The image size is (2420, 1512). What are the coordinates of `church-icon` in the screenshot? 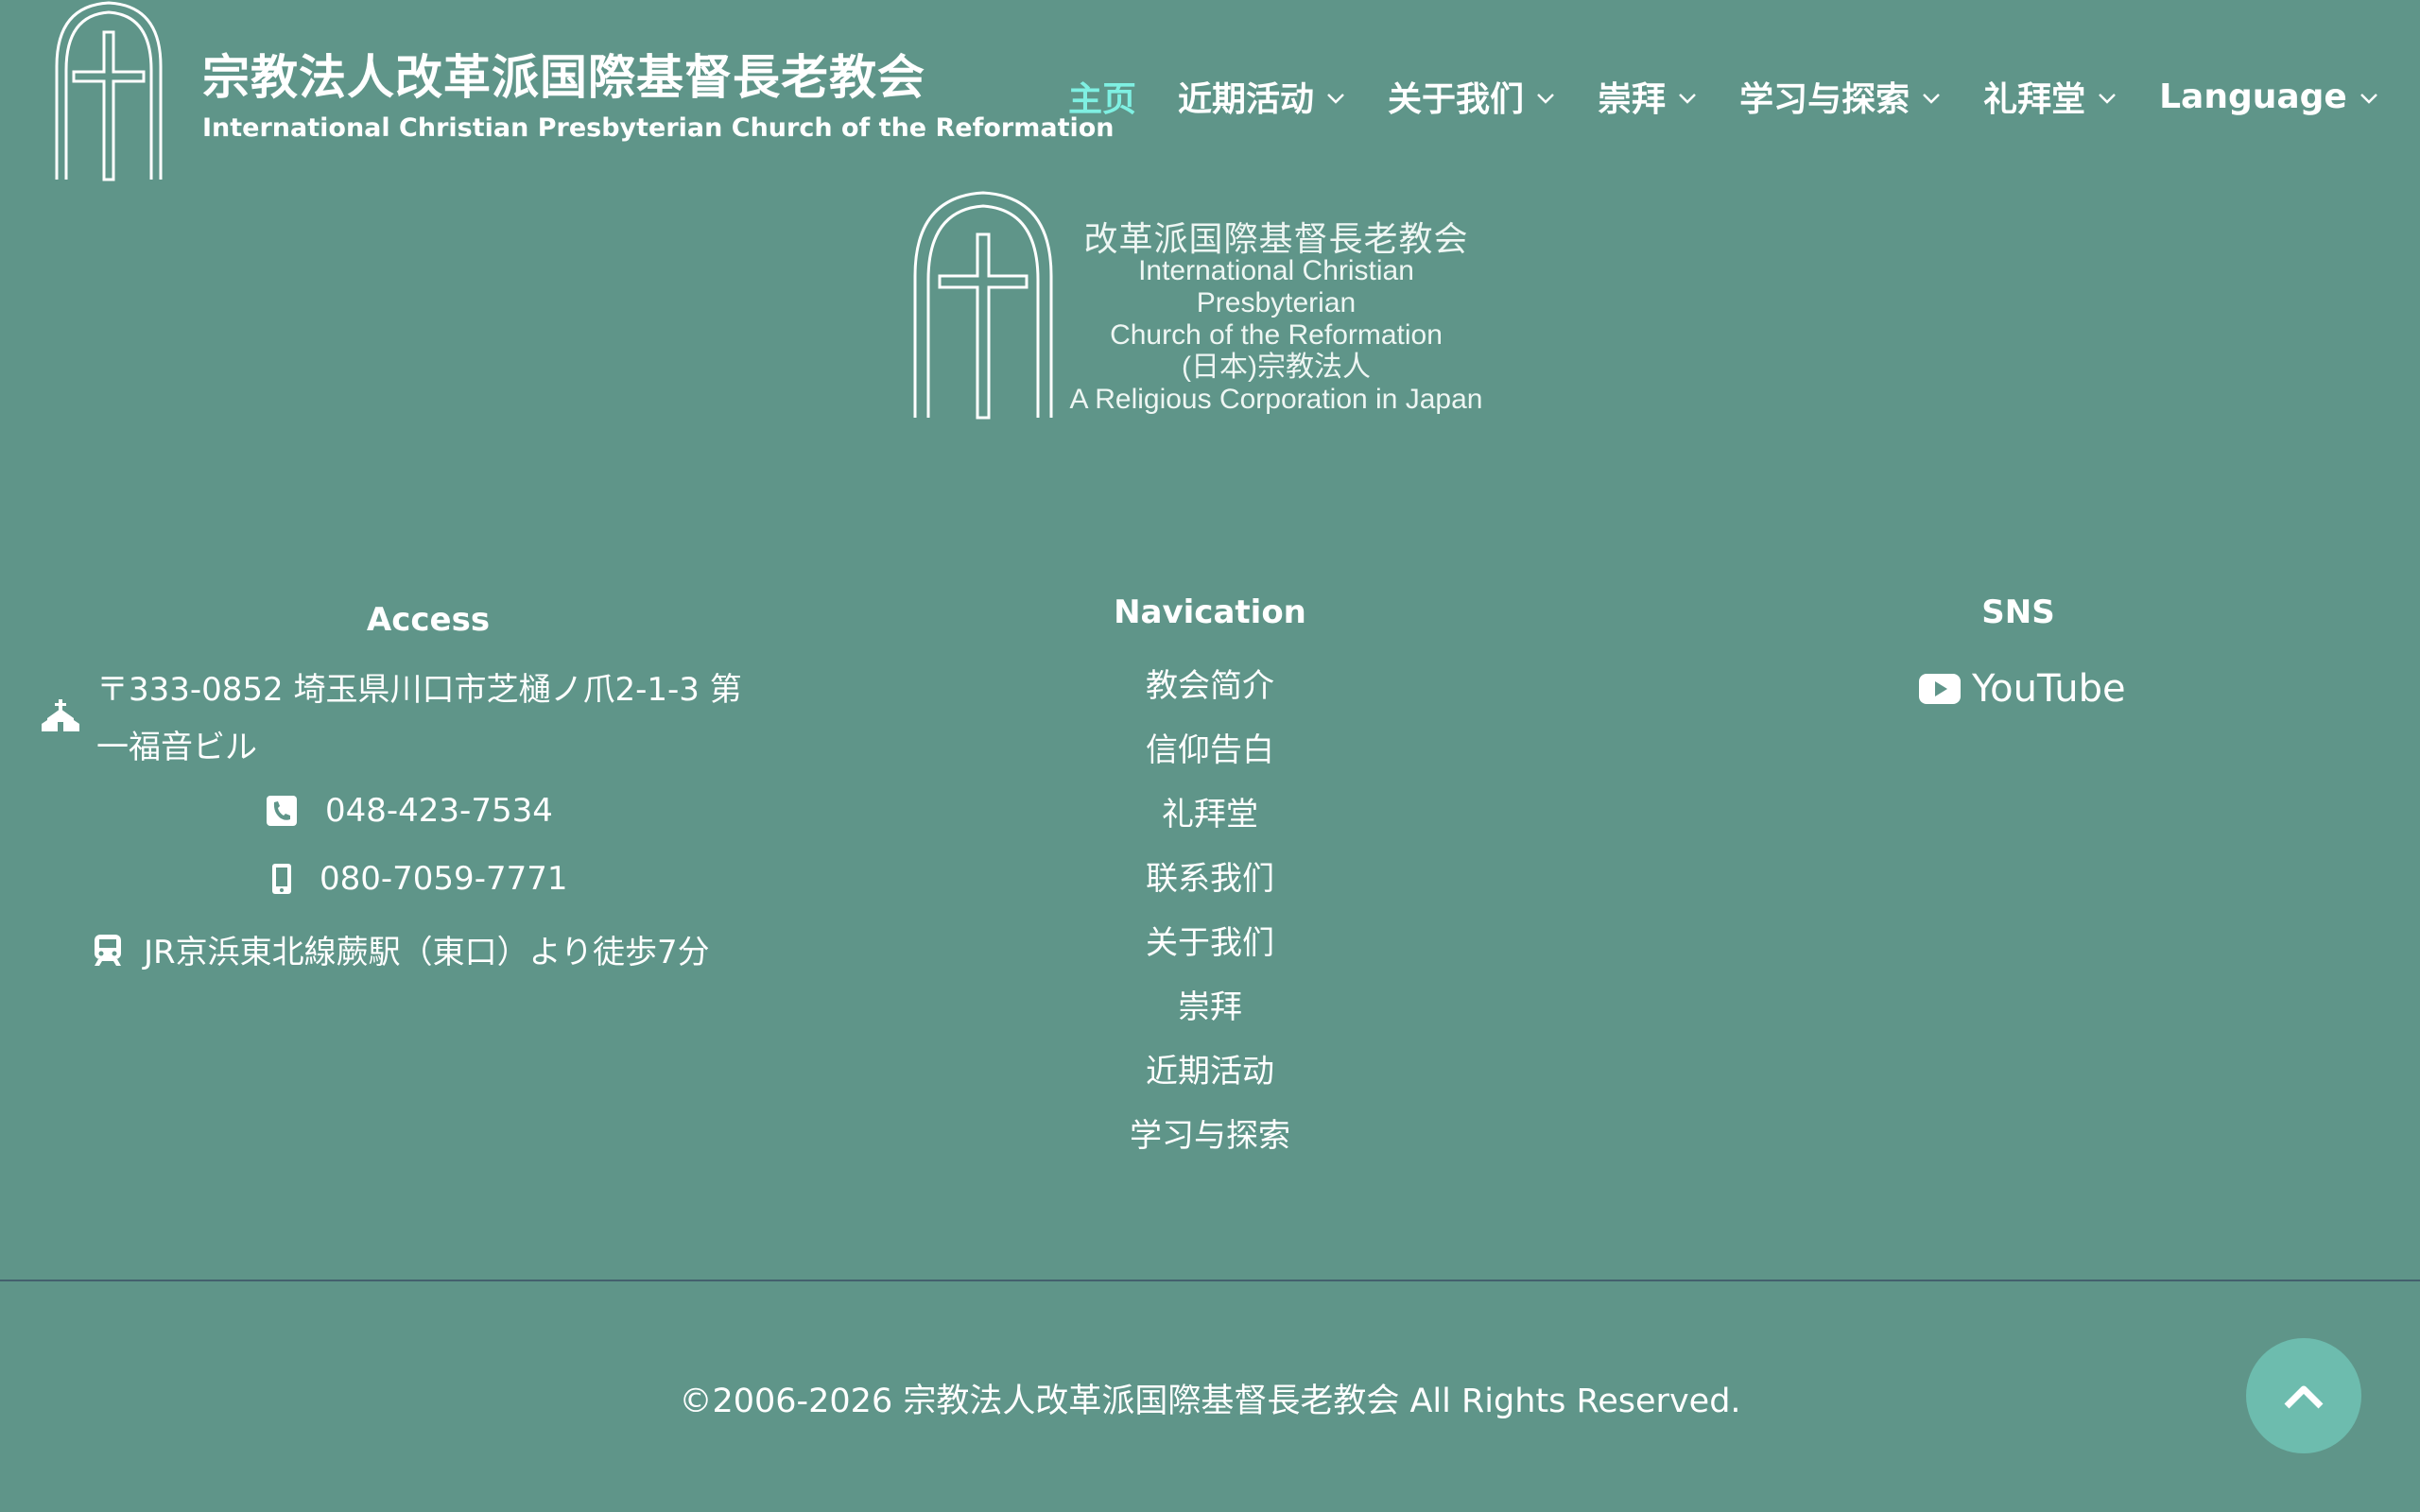 It's located at (60, 715).